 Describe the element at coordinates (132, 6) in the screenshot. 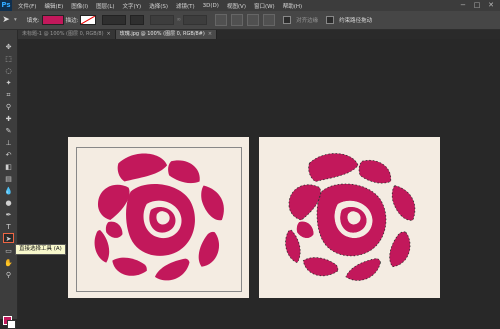

I see `menu-type: 文字(Y)` at that location.